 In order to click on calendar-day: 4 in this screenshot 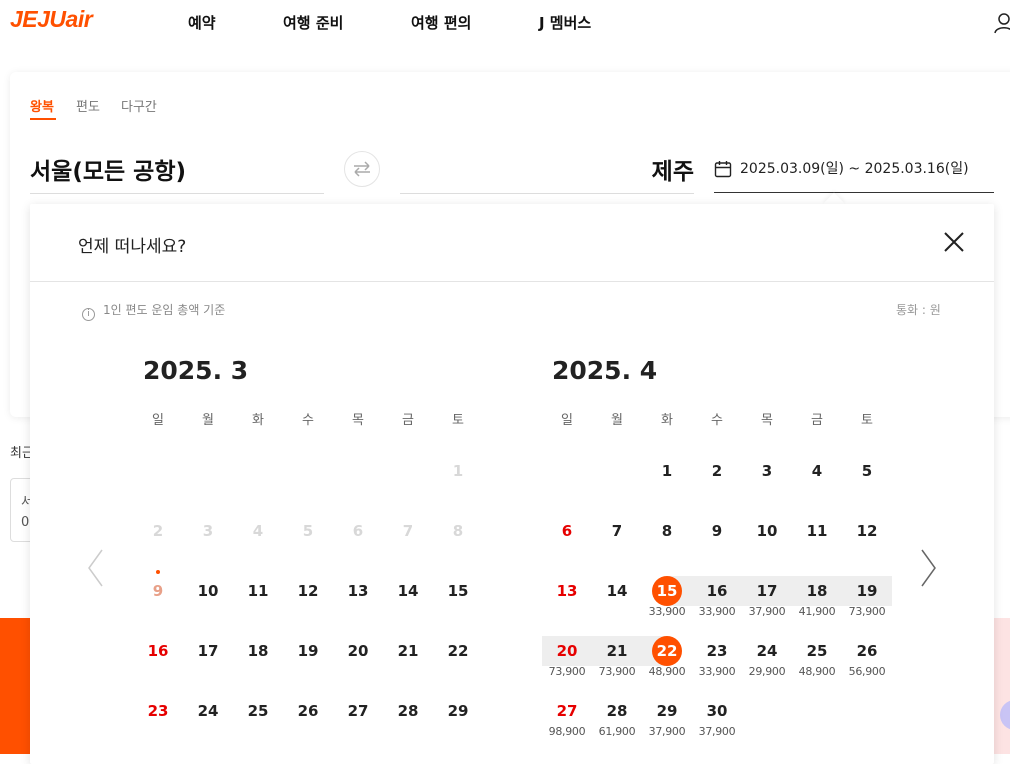, I will do `click(817, 479)`.